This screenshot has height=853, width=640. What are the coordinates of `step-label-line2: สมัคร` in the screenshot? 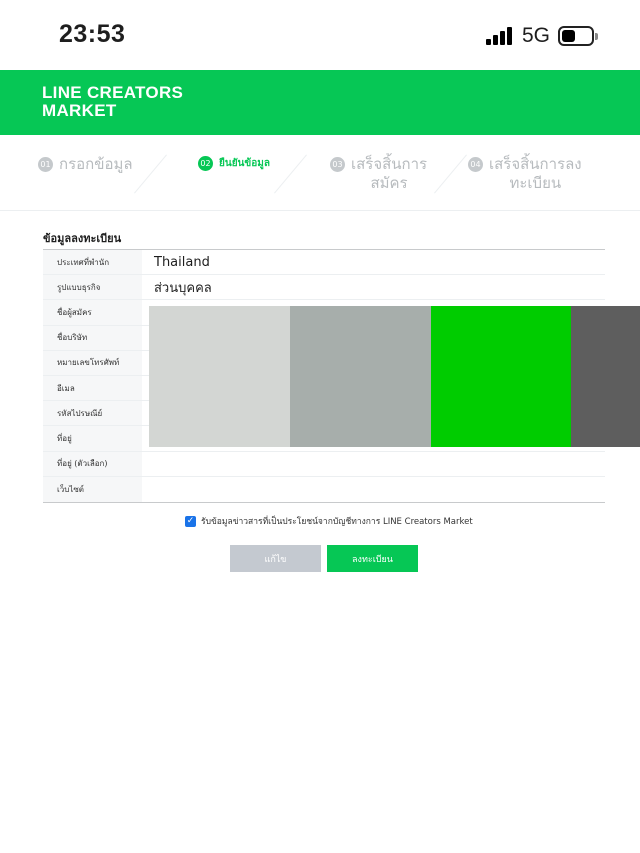 It's located at (389, 183).